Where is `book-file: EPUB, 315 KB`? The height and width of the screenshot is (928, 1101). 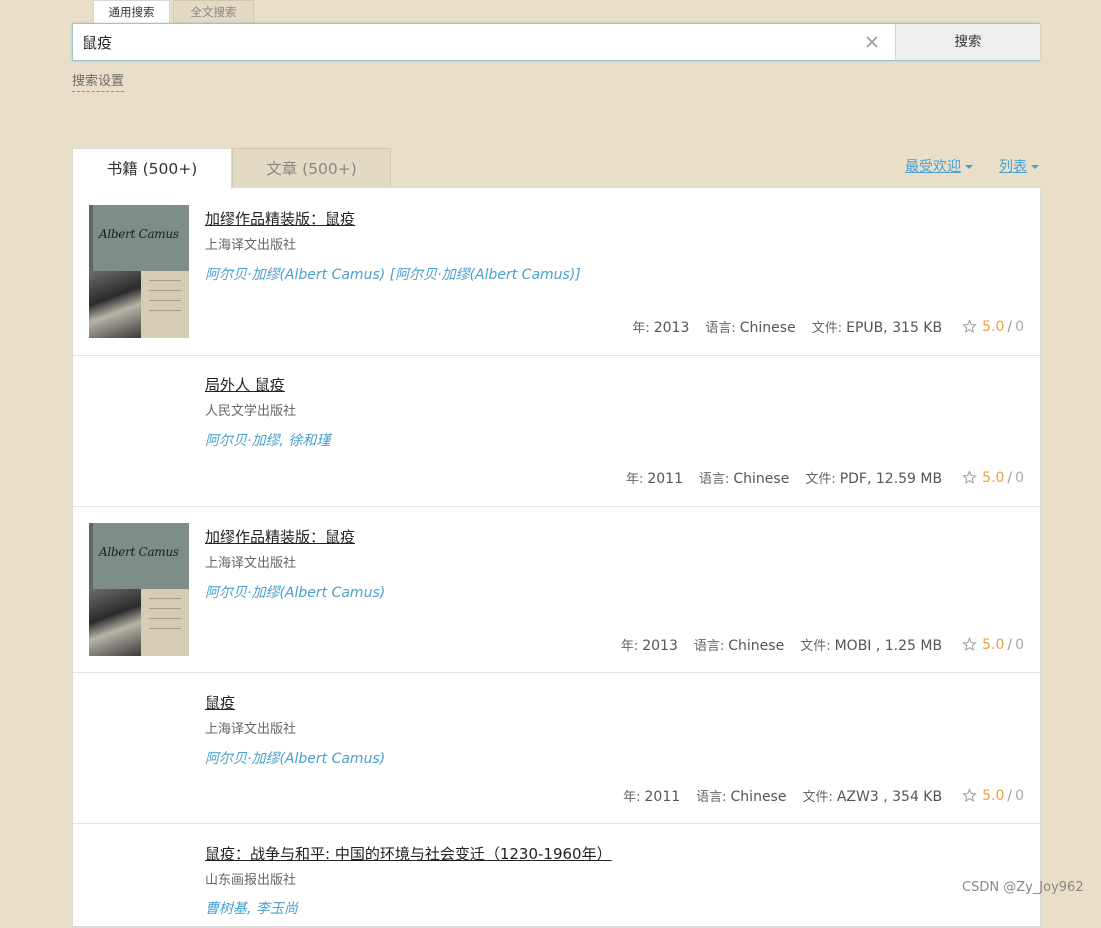 book-file: EPUB, 315 KB is located at coordinates (894, 328).